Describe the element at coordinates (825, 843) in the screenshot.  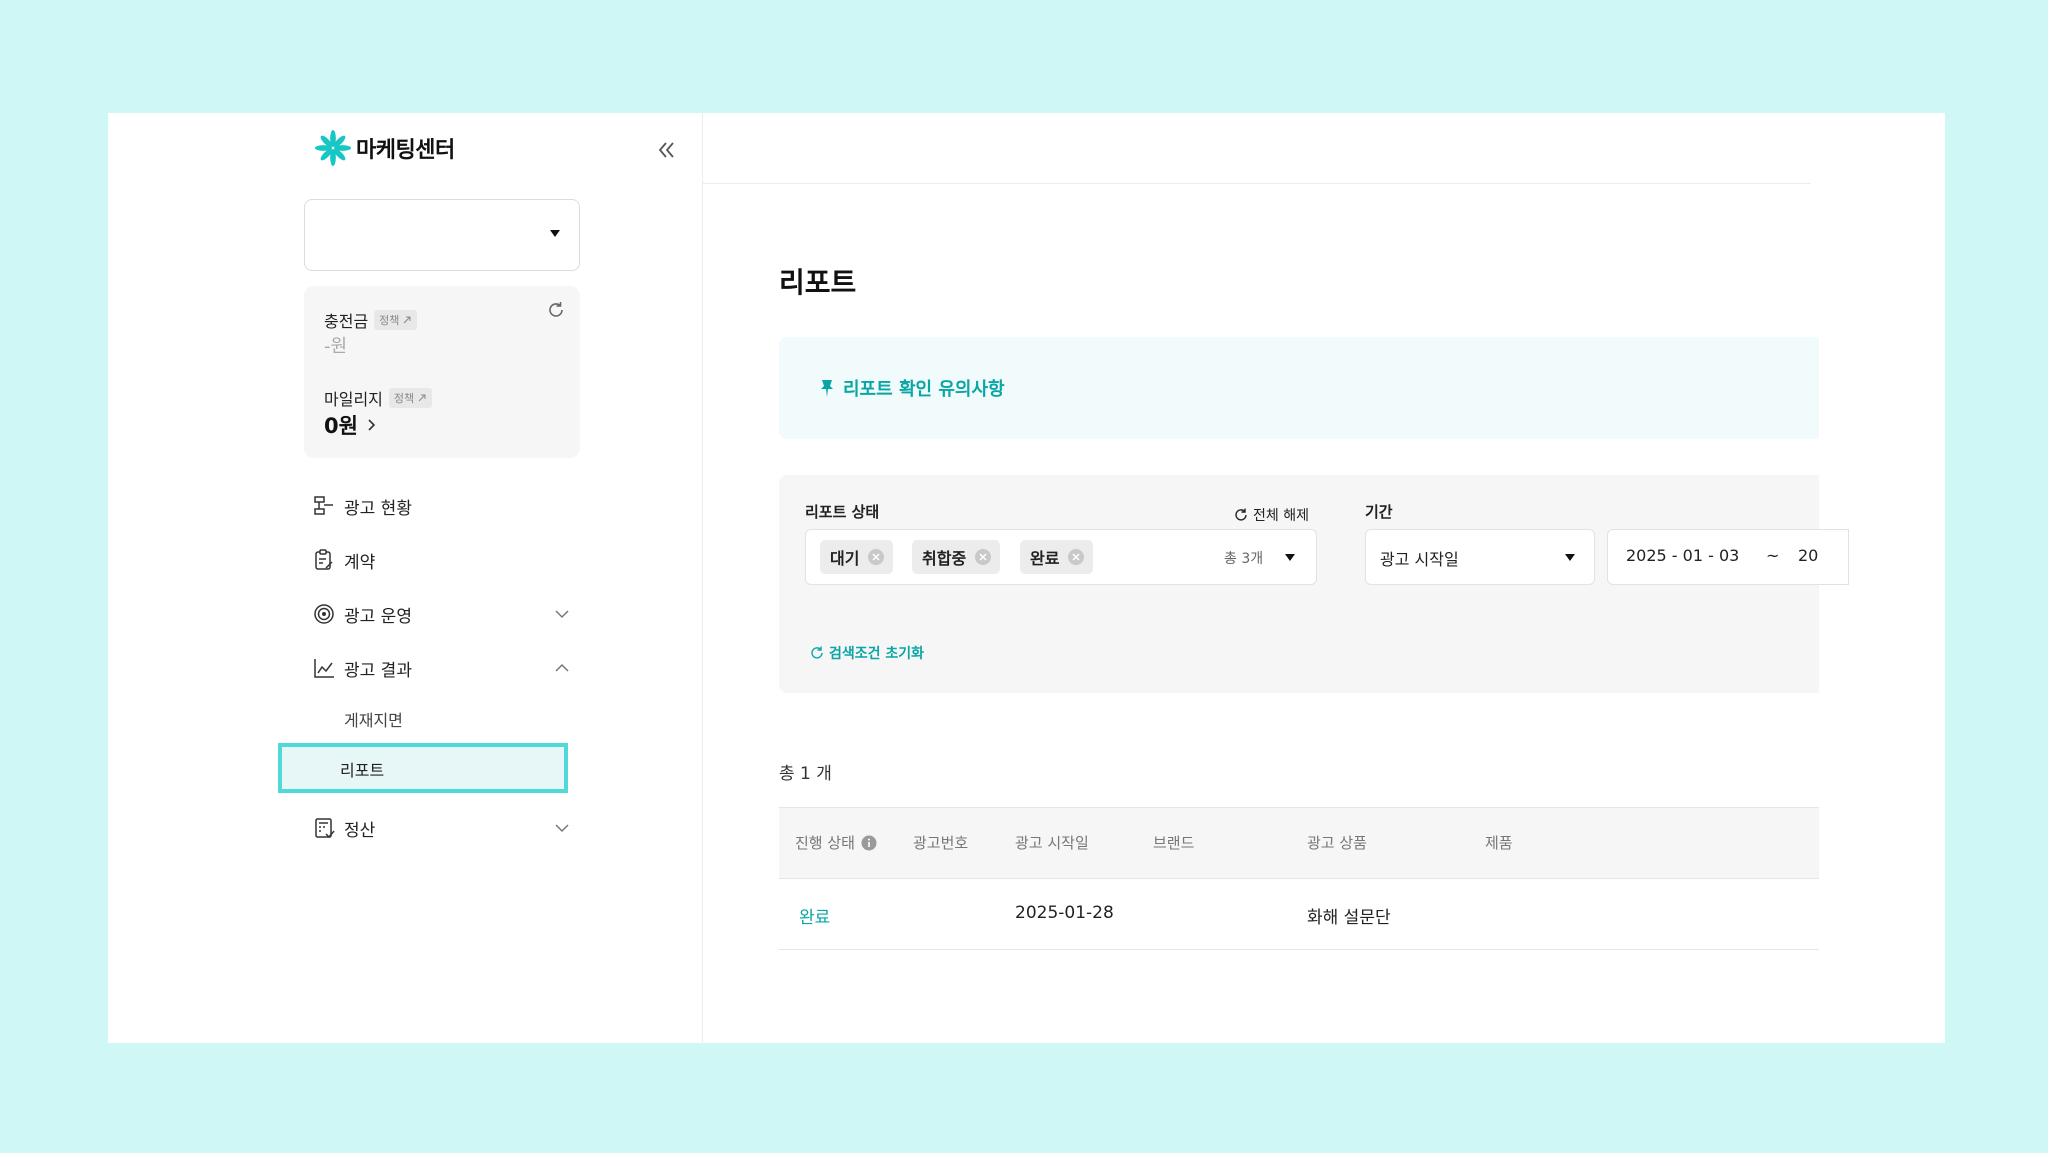
I see `column-header-label: 진행 상태` at that location.